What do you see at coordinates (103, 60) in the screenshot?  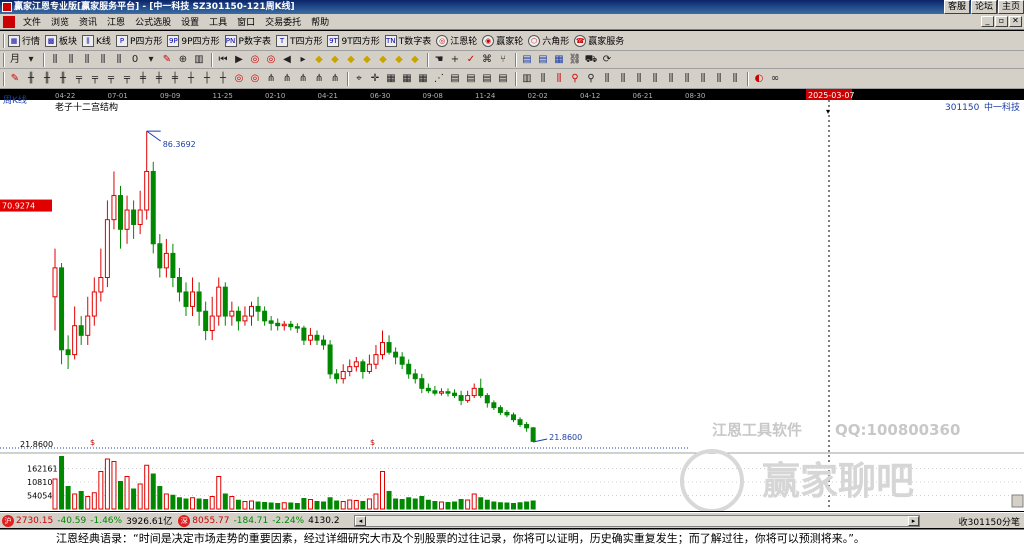 I see `kline-bars-4-icon: ⫼` at bounding box center [103, 60].